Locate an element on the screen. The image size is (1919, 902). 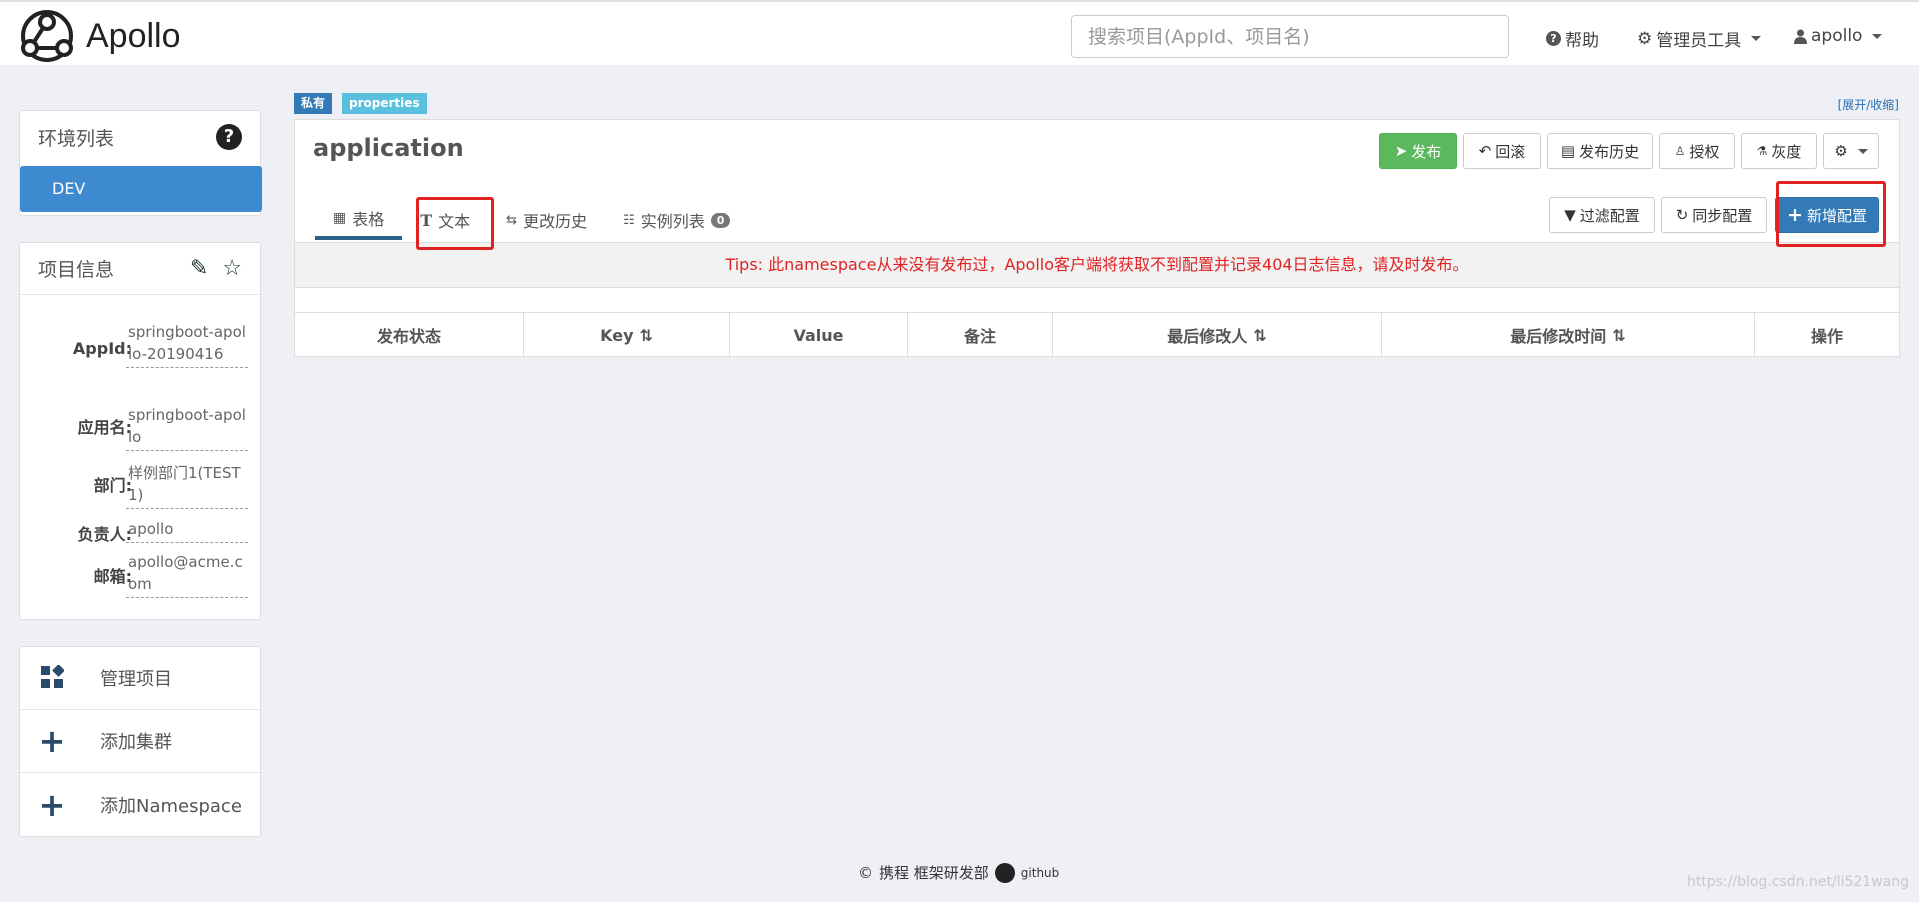
github-icon is located at coordinates (1004, 872).